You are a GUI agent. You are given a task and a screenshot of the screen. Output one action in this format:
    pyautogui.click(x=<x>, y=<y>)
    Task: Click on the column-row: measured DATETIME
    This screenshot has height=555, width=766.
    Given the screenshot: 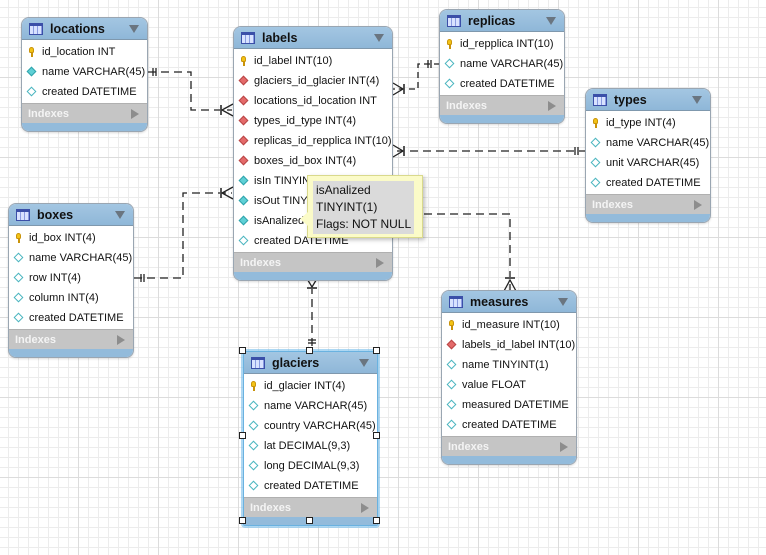 What is the action you would take?
    pyautogui.click(x=509, y=405)
    